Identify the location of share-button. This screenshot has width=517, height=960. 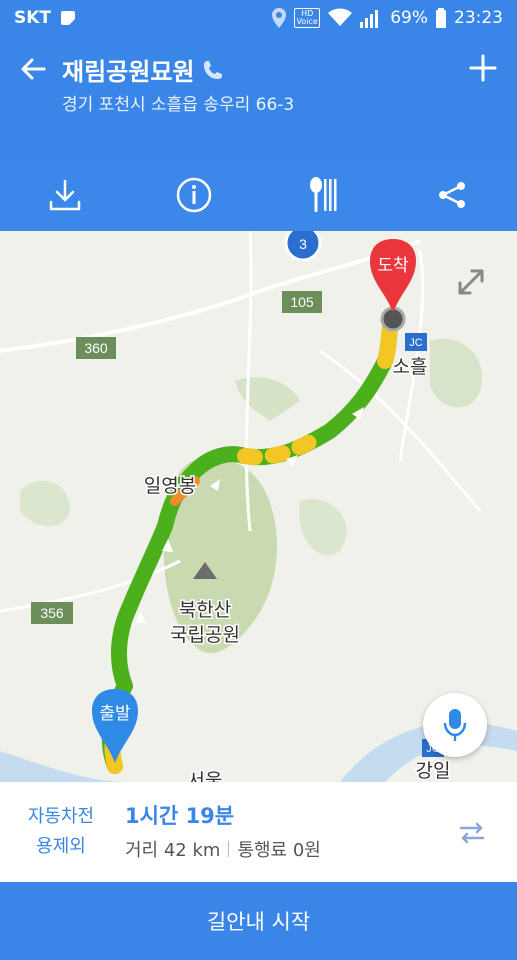
(452, 195).